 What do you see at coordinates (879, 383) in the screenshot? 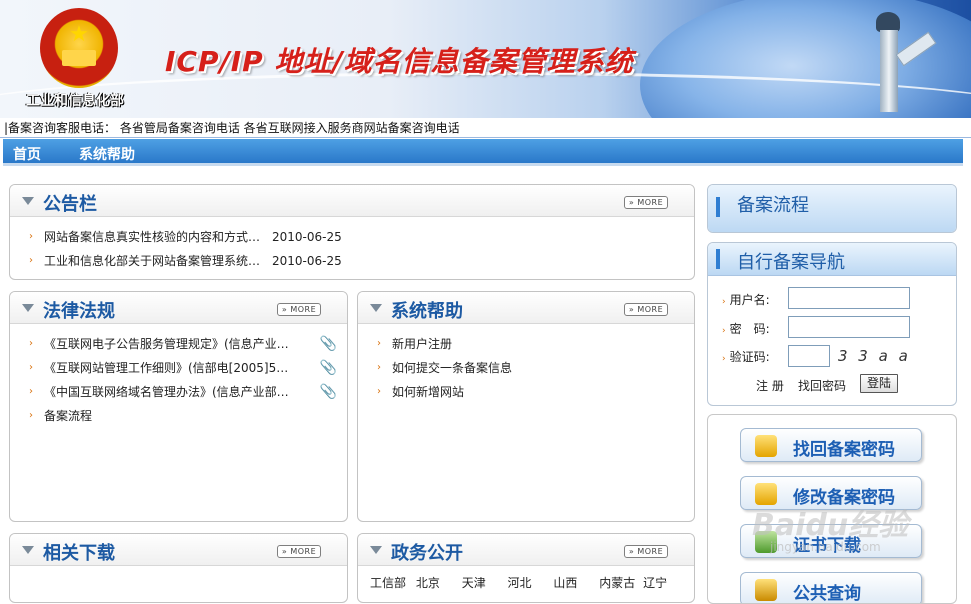
I see `login-button: 登陆` at bounding box center [879, 383].